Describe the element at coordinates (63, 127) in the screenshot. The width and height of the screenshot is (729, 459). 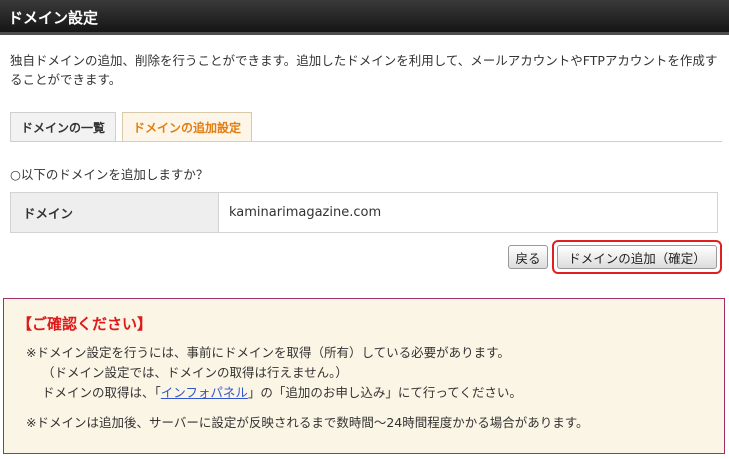
I see `tab-domain-list: ドメインの一覧` at that location.